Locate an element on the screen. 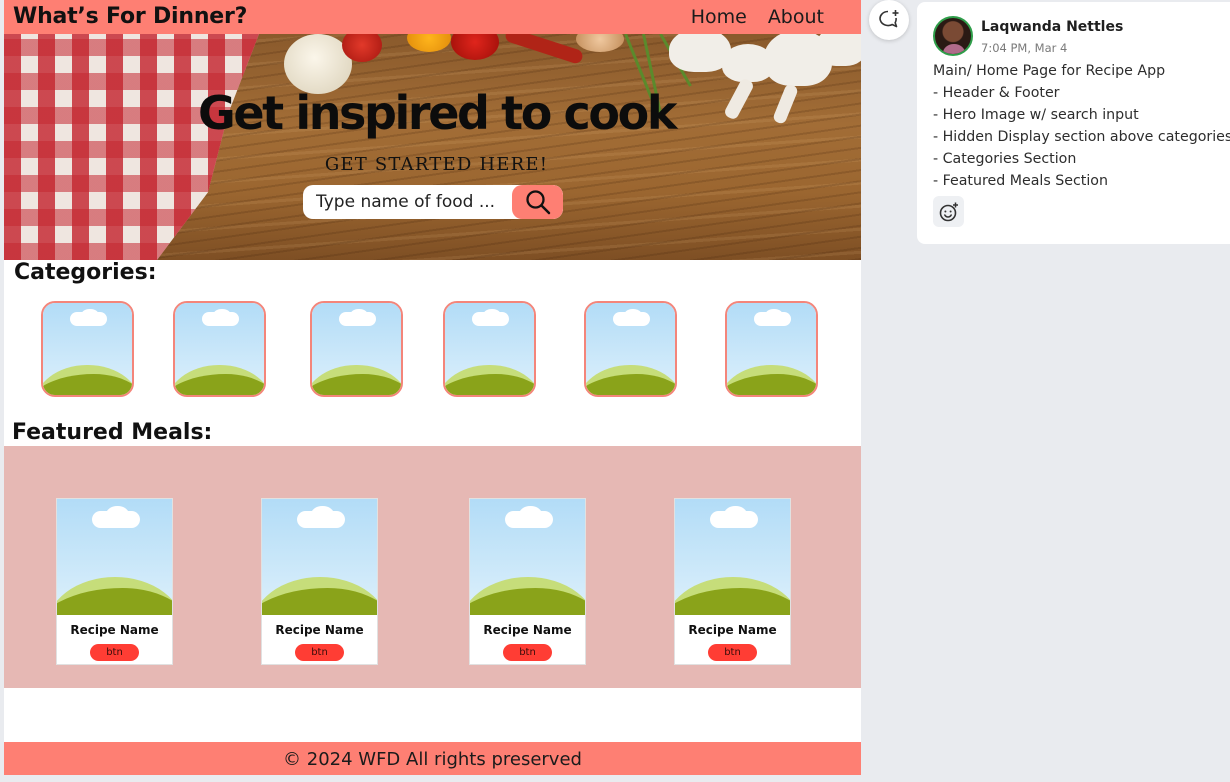 This screenshot has width=1230, height=782. search-icon is located at coordinates (537, 202).